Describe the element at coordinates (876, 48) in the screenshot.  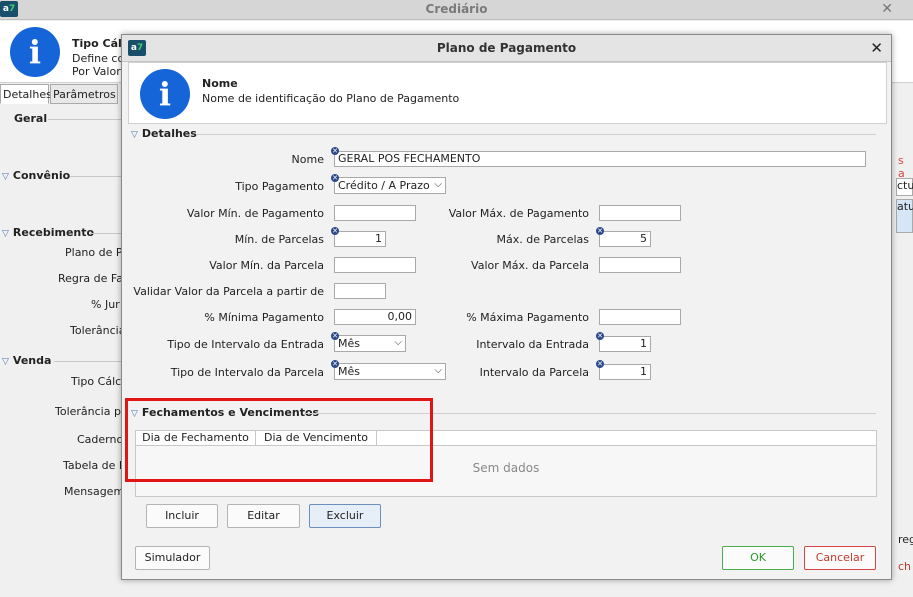
I see `close-icon: ✕` at that location.